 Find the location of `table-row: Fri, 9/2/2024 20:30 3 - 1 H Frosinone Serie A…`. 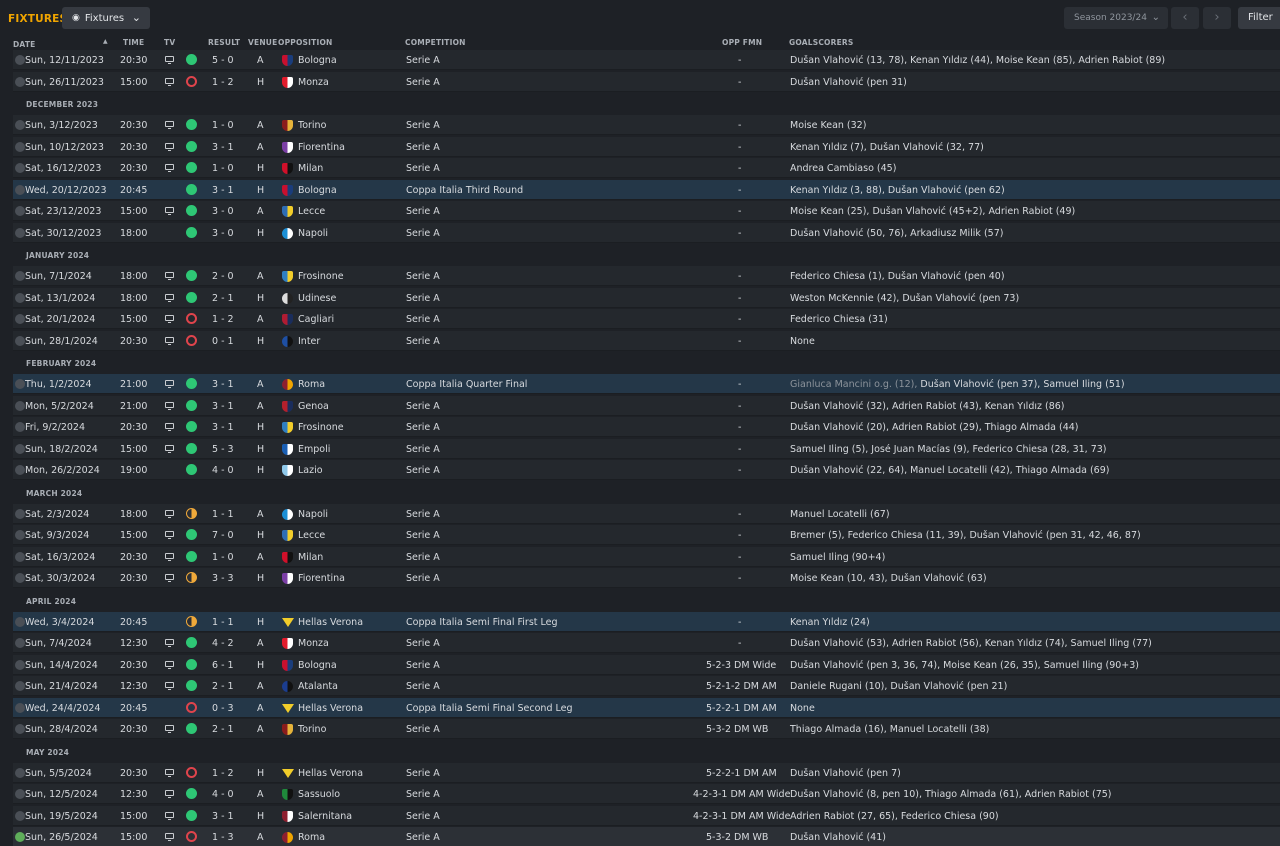

table-row: Fri, 9/2/2024 20:30 3 - 1 H Frosinone Serie A… is located at coordinates (646, 427).